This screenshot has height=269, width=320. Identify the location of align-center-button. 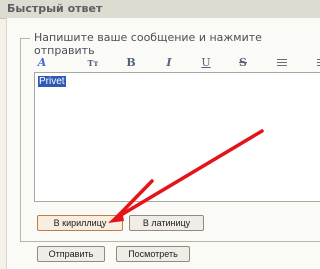
(317, 63).